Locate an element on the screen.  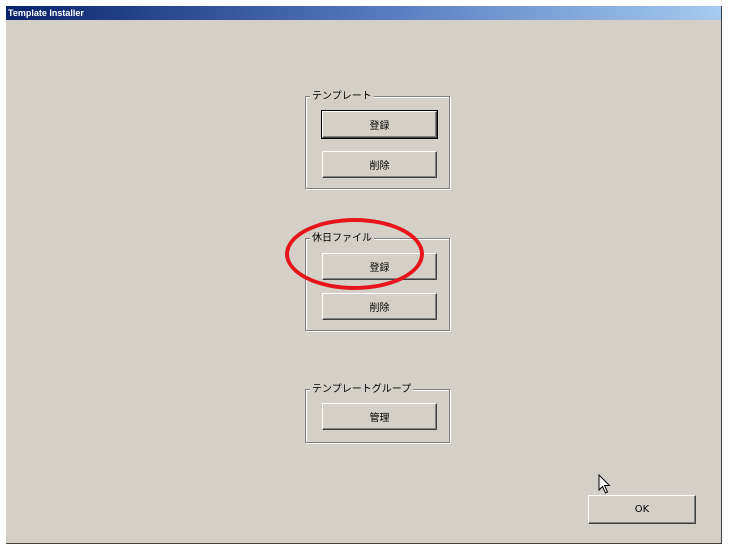
holiday-file-delete-button: 削除 is located at coordinates (379, 306).